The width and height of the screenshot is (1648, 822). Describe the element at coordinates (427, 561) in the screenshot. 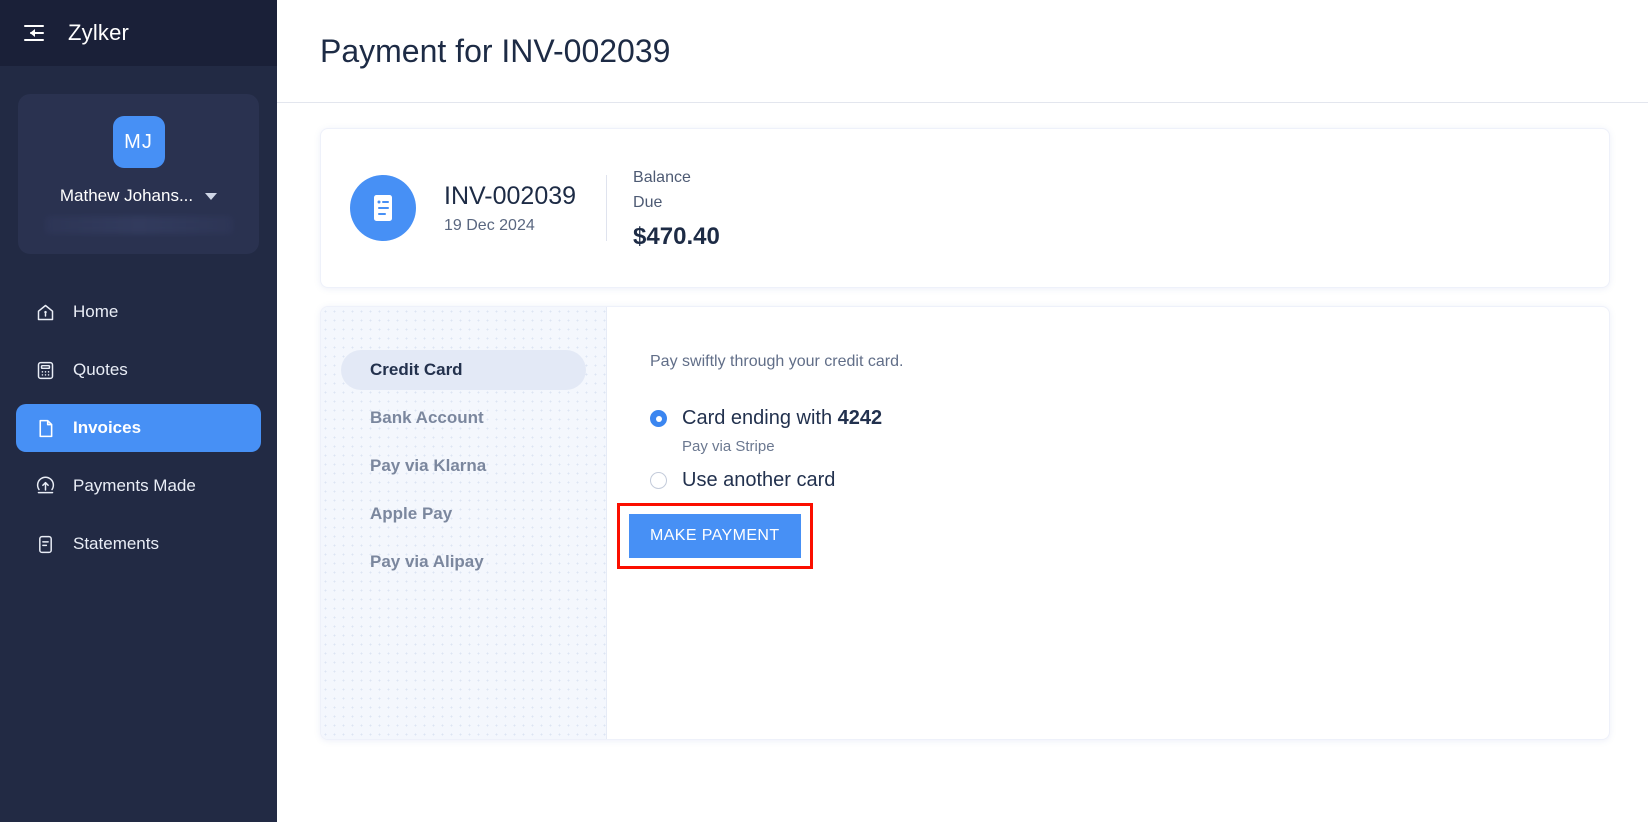

I see `payment-method-label: Pay via Alipay` at that location.